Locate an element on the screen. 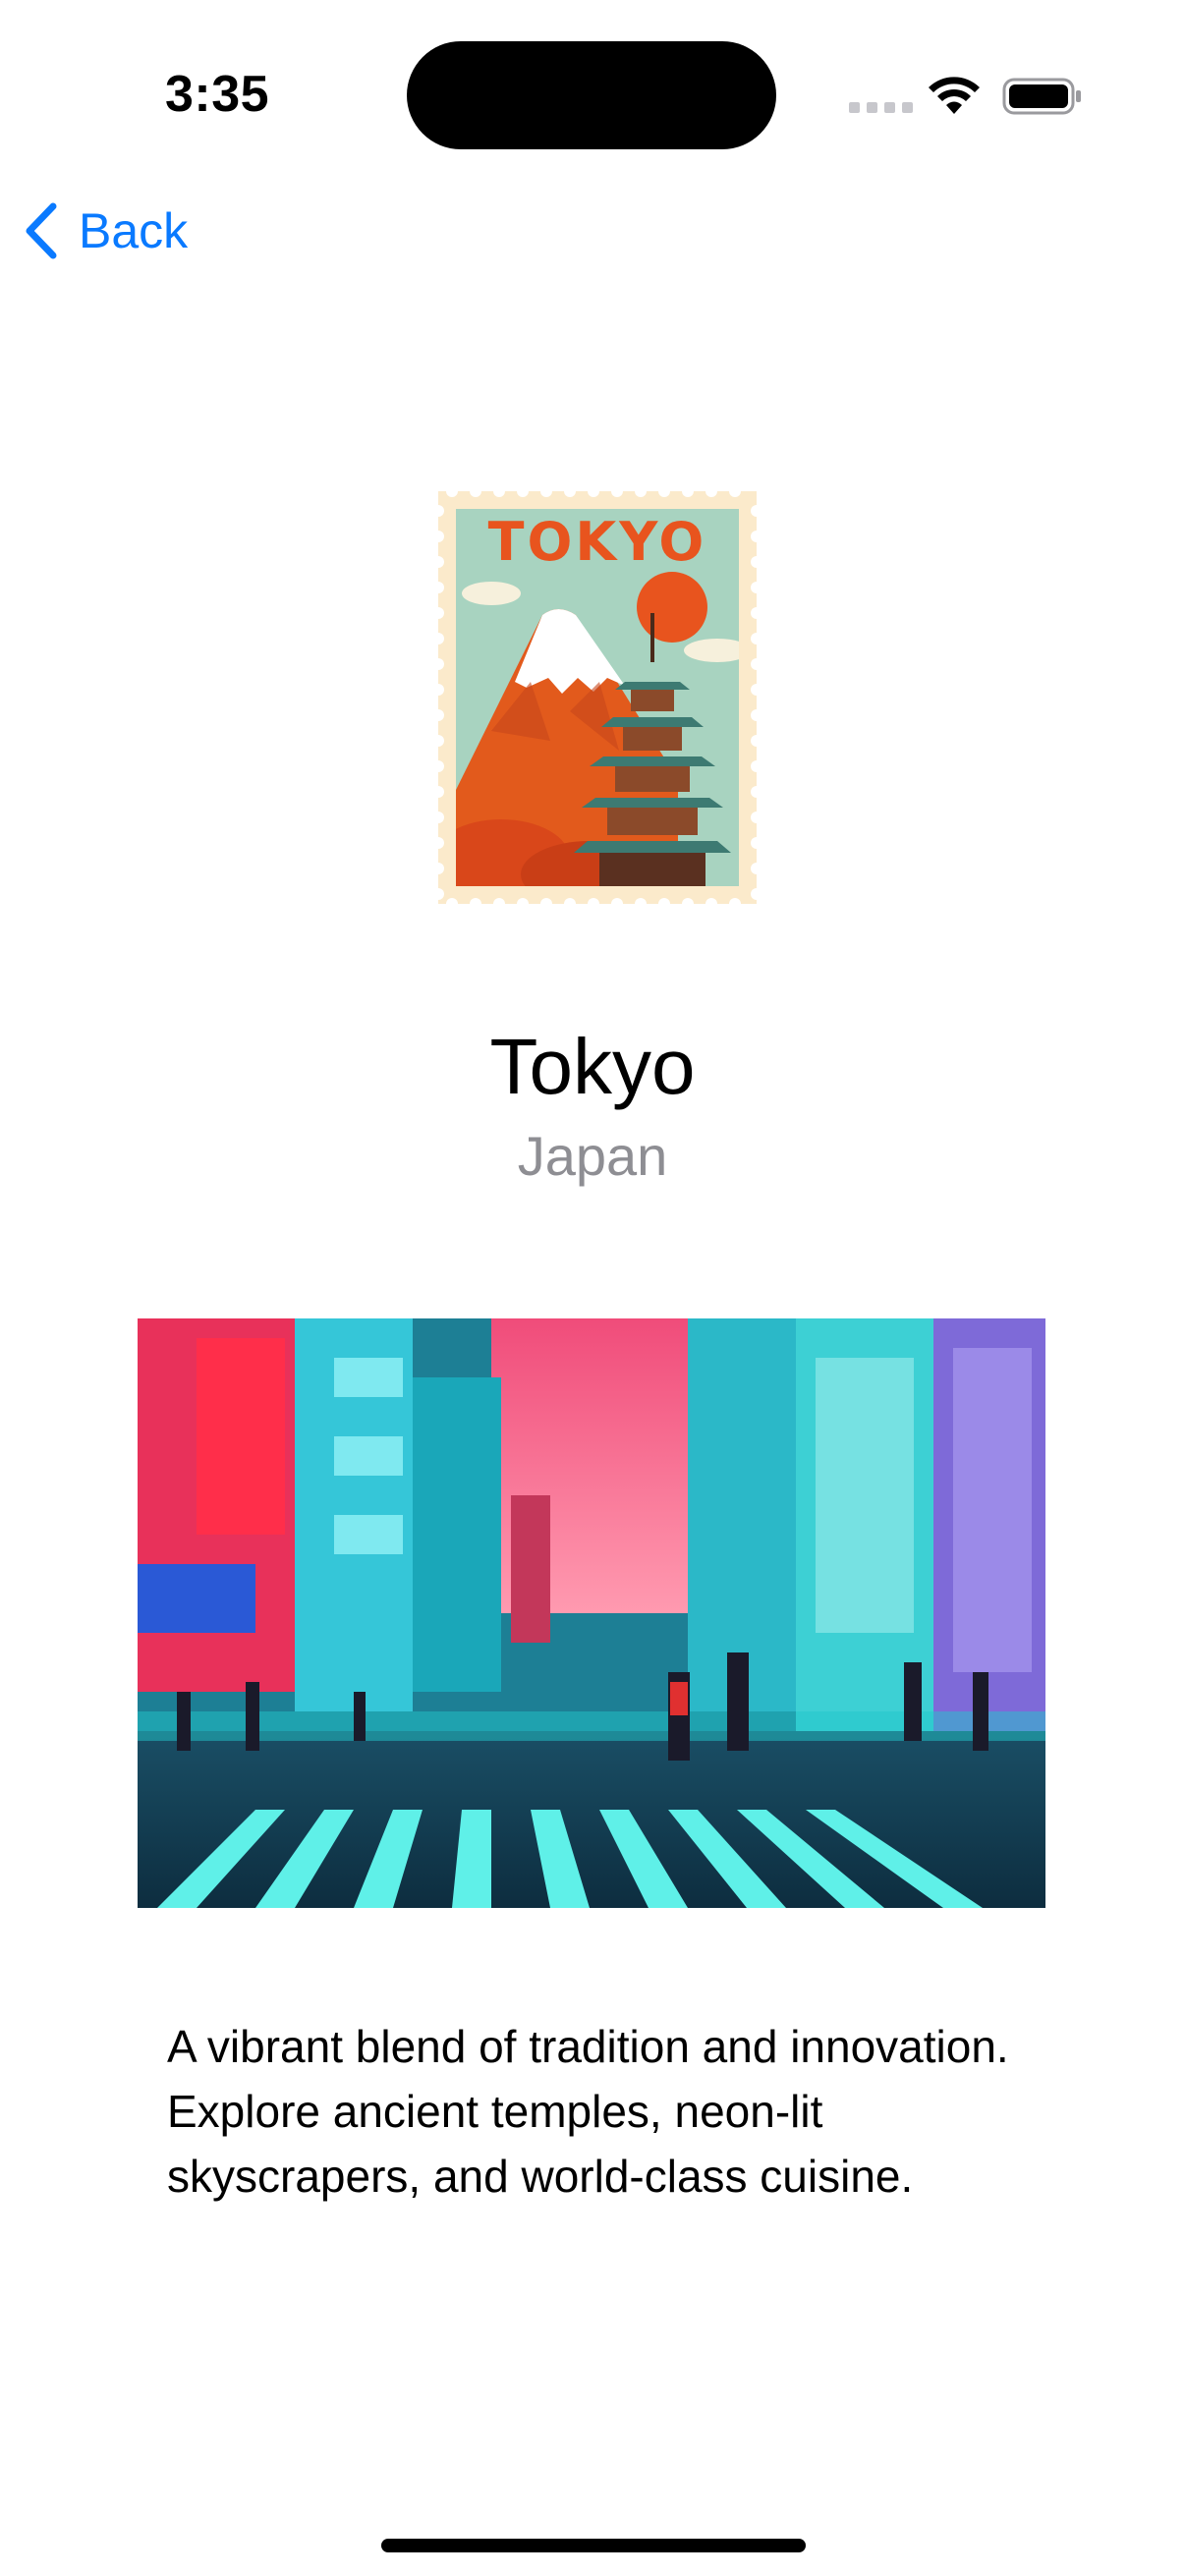  wifi-icon is located at coordinates (955, 95).